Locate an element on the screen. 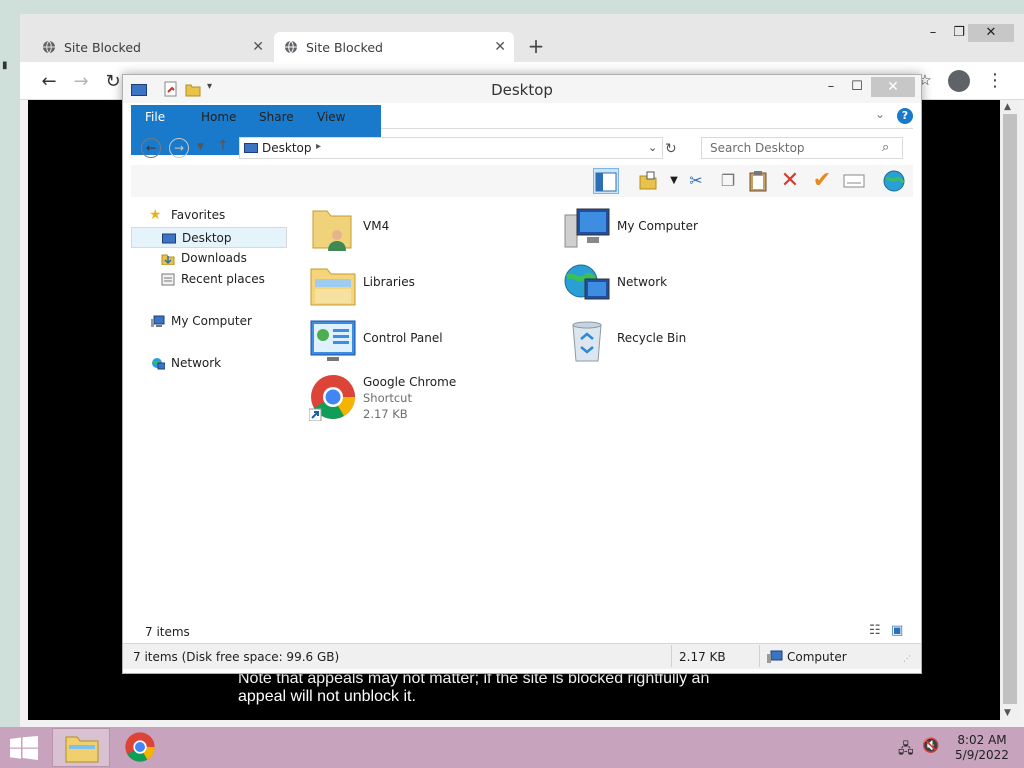  recent-places-icon is located at coordinates (168, 279).